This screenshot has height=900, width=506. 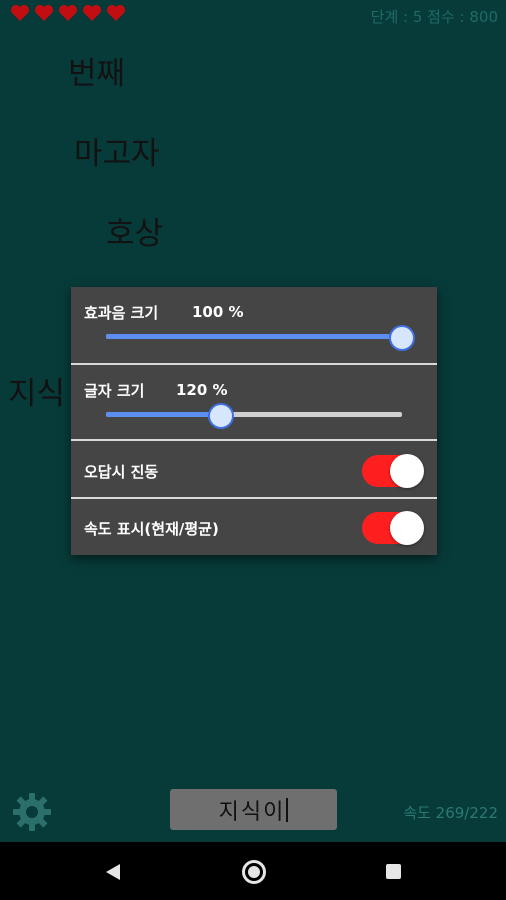 What do you see at coordinates (113, 872) in the screenshot?
I see `back-icon` at bounding box center [113, 872].